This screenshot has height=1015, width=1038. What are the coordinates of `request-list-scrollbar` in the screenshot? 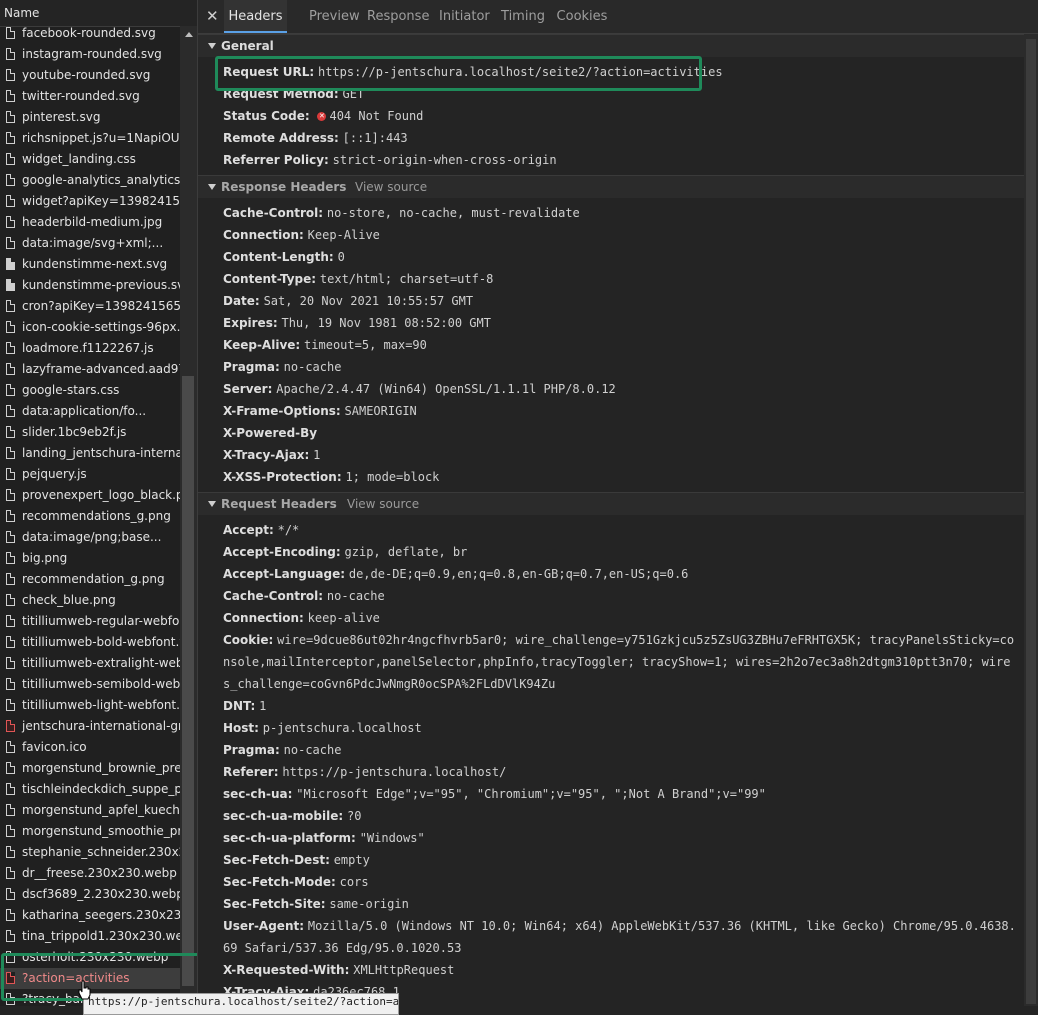 It's located at (188, 516).